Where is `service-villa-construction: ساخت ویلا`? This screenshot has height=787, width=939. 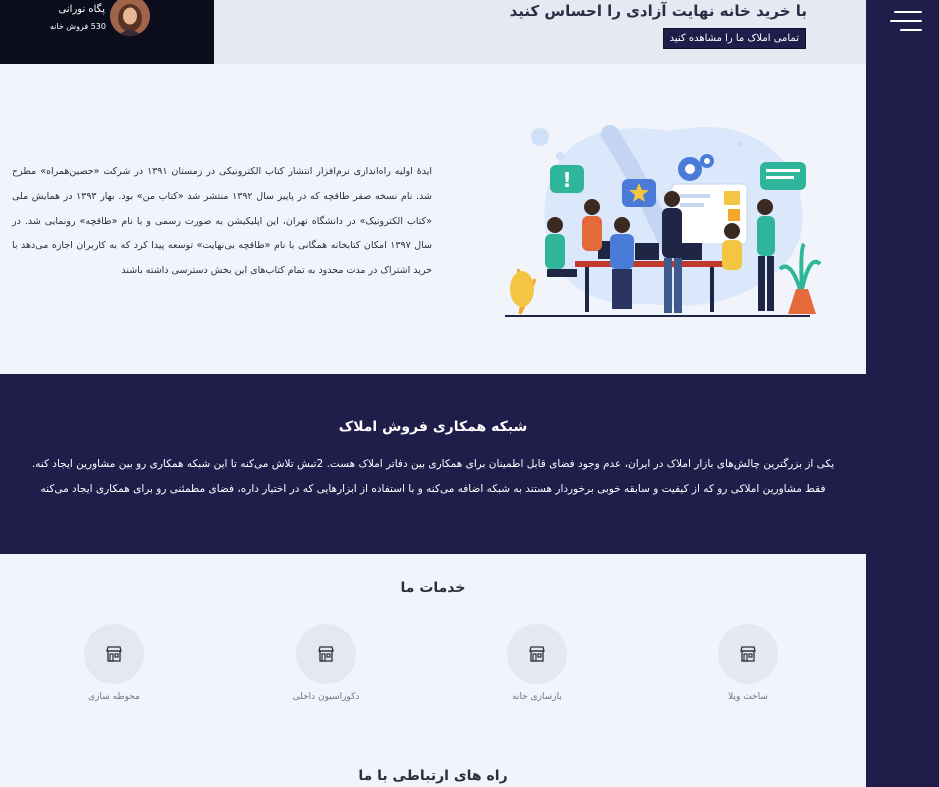
service-villa-construction: ساخت ویلا is located at coordinates (748, 663).